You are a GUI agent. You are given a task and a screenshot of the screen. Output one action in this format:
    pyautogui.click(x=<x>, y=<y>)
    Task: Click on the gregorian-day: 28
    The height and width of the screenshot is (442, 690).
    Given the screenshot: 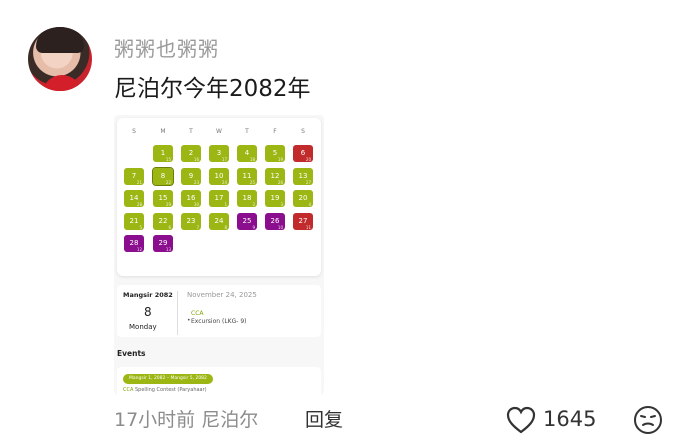 What is the action you would take?
    pyautogui.click(x=139, y=204)
    